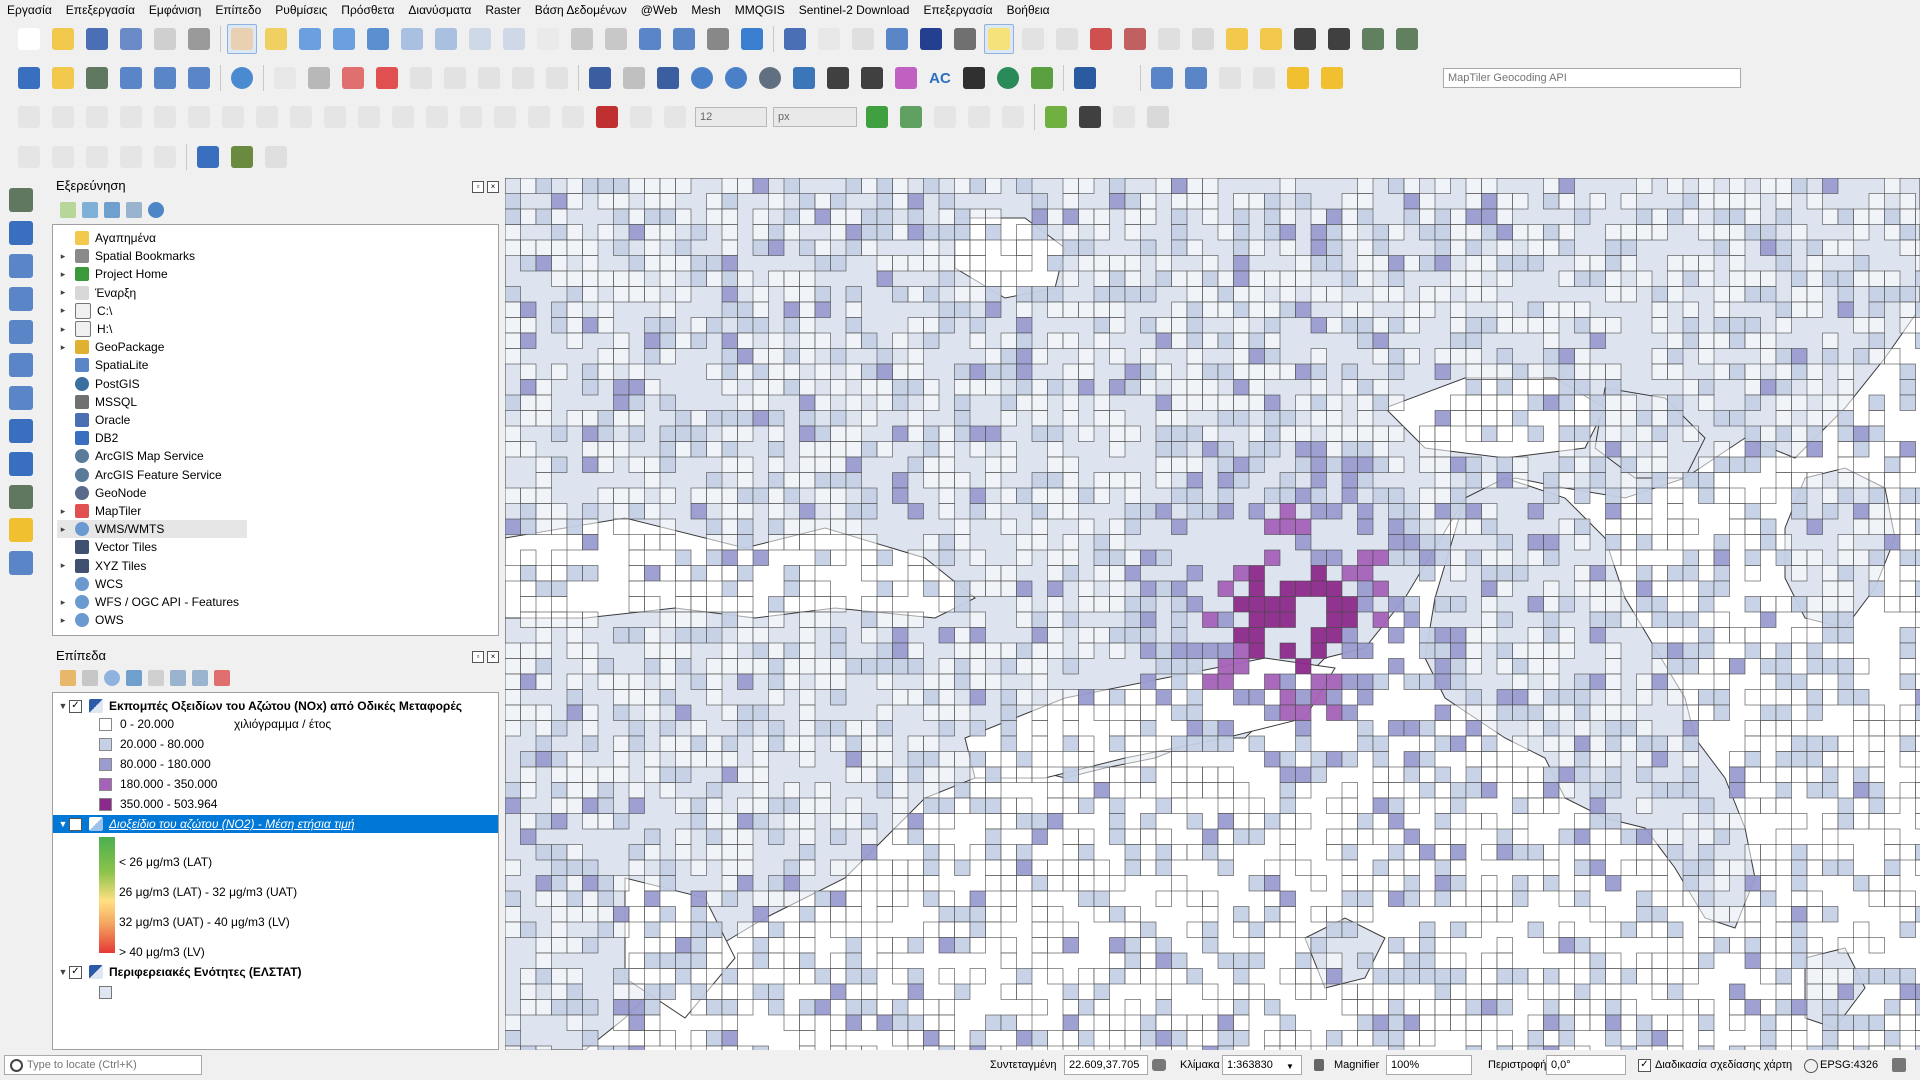 This screenshot has height=1080, width=1920. Describe the element at coordinates (21, 233) in the screenshot. I see `add-raster-icon` at that location.